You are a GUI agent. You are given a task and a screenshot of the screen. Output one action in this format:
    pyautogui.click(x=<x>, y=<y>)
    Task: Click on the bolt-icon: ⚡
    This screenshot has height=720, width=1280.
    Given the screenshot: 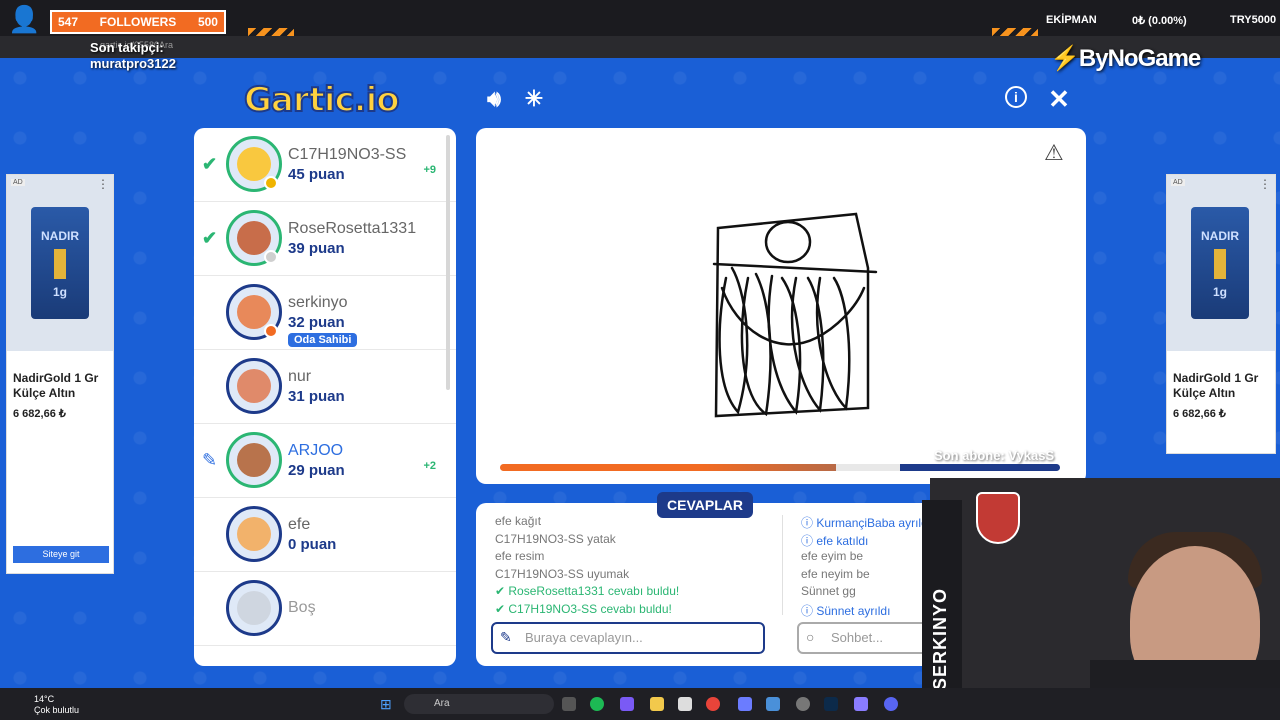 What is the action you would take?
    pyautogui.click(x=1065, y=58)
    